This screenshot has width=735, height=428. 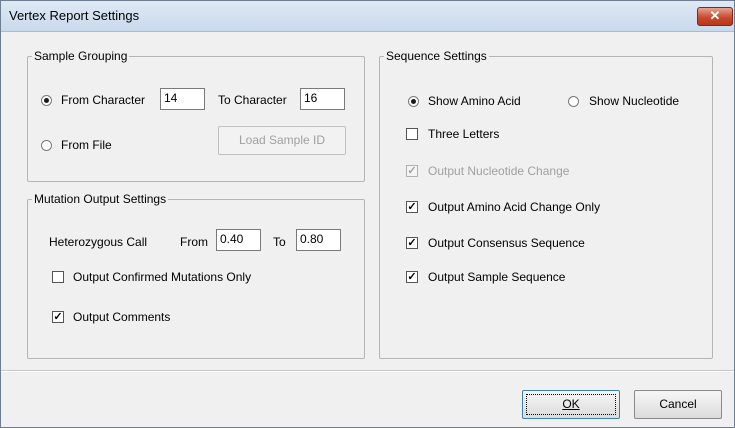 What do you see at coordinates (318, 240) in the screenshot?
I see `het-to-input: 0.80` at bounding box center [318, 240].